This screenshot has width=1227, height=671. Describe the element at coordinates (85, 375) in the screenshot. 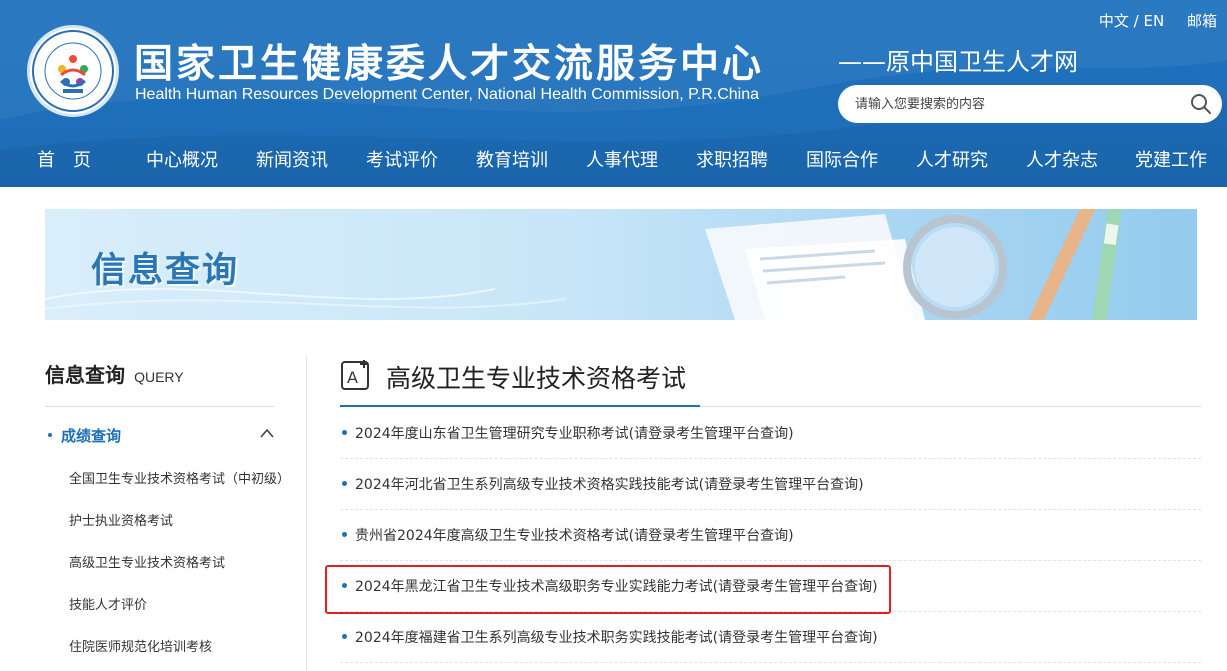

I see `sidebar-title-cn: 信息查询` at that location.